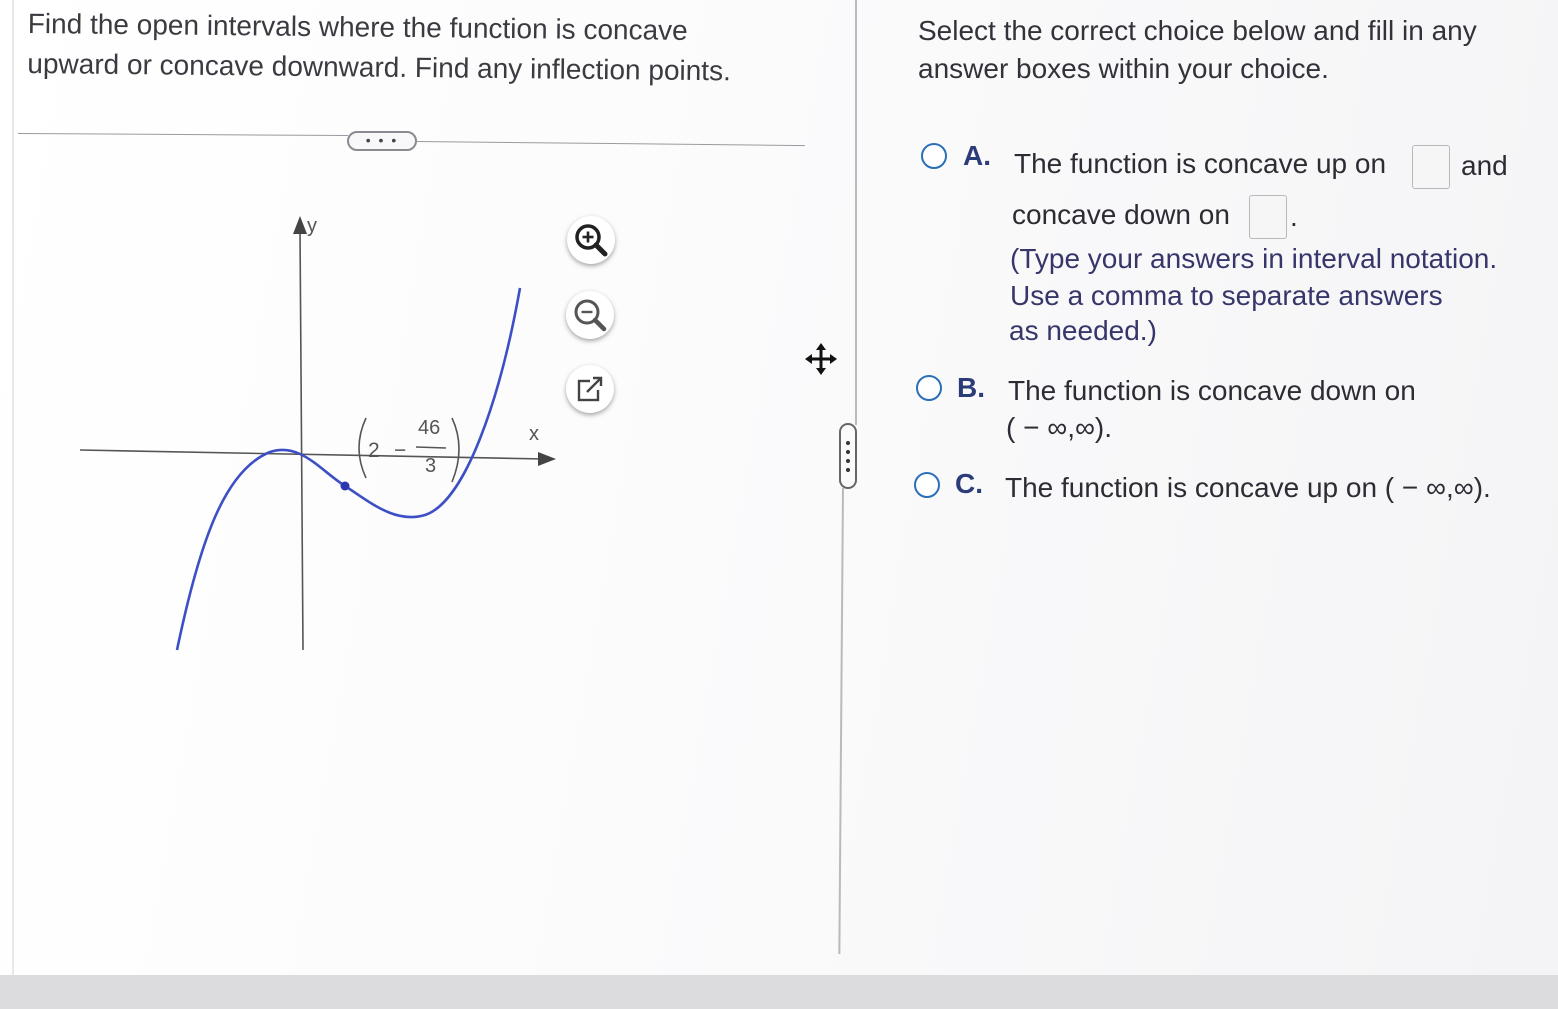 This screenshot has width=1558, height=1009. I want to click on move-cursor-icon, so click(821, 359).